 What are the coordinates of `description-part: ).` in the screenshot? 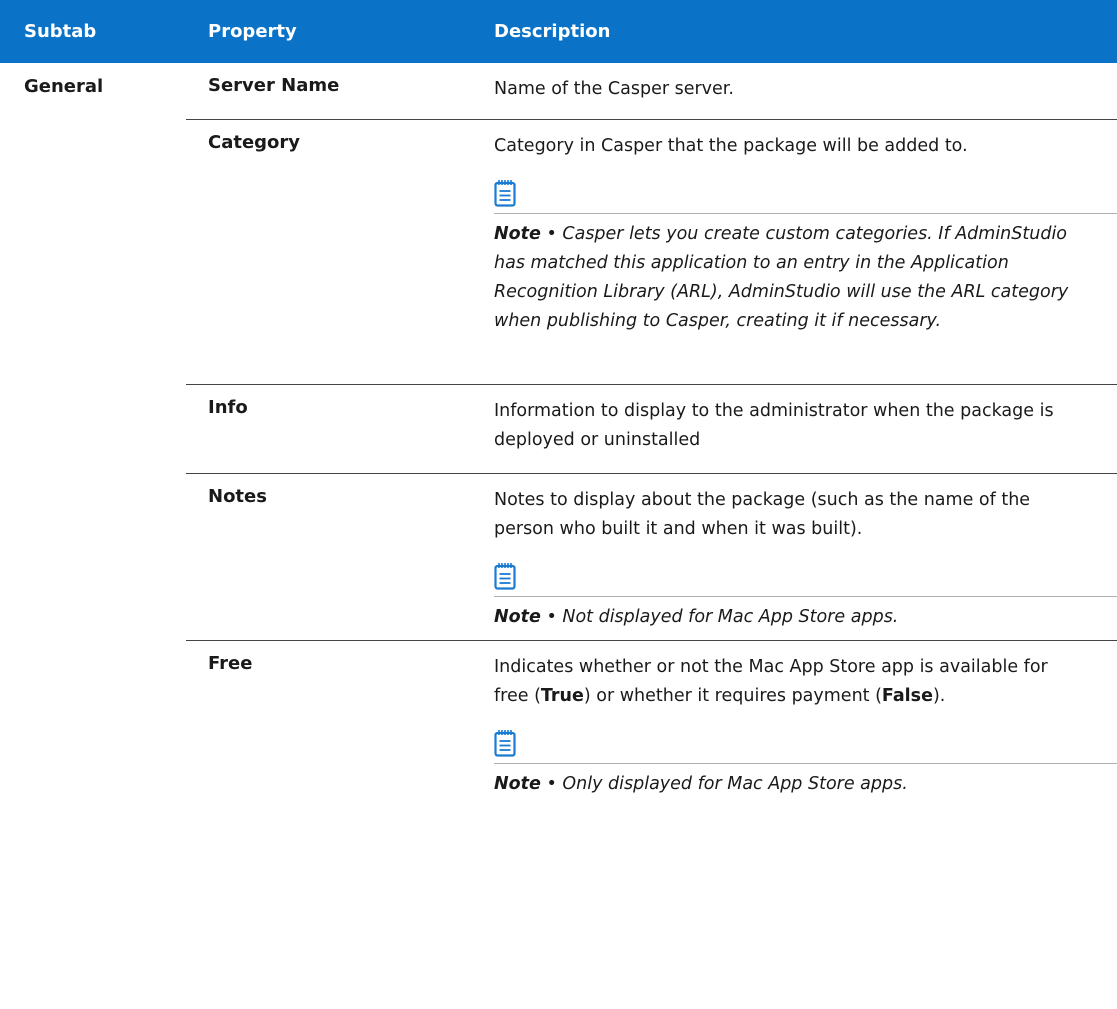 It's located at (939, 696).